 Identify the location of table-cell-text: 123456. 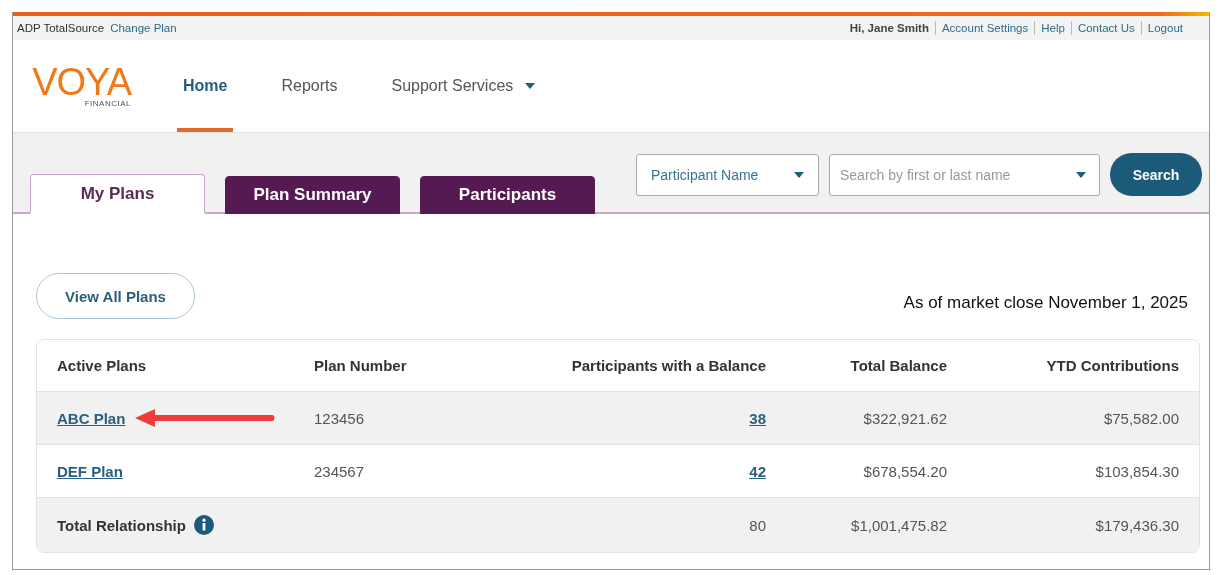
(340, 418).